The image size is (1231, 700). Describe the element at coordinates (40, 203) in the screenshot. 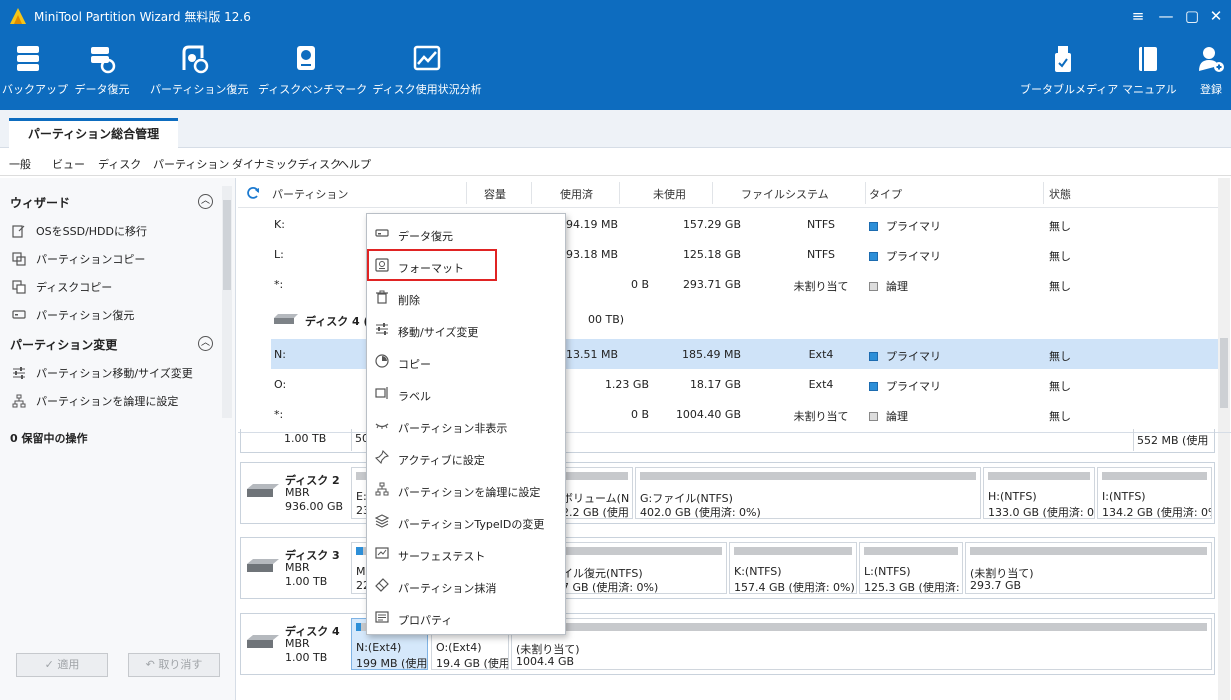

I see `wizard-section-title: ウィザード` at that location.